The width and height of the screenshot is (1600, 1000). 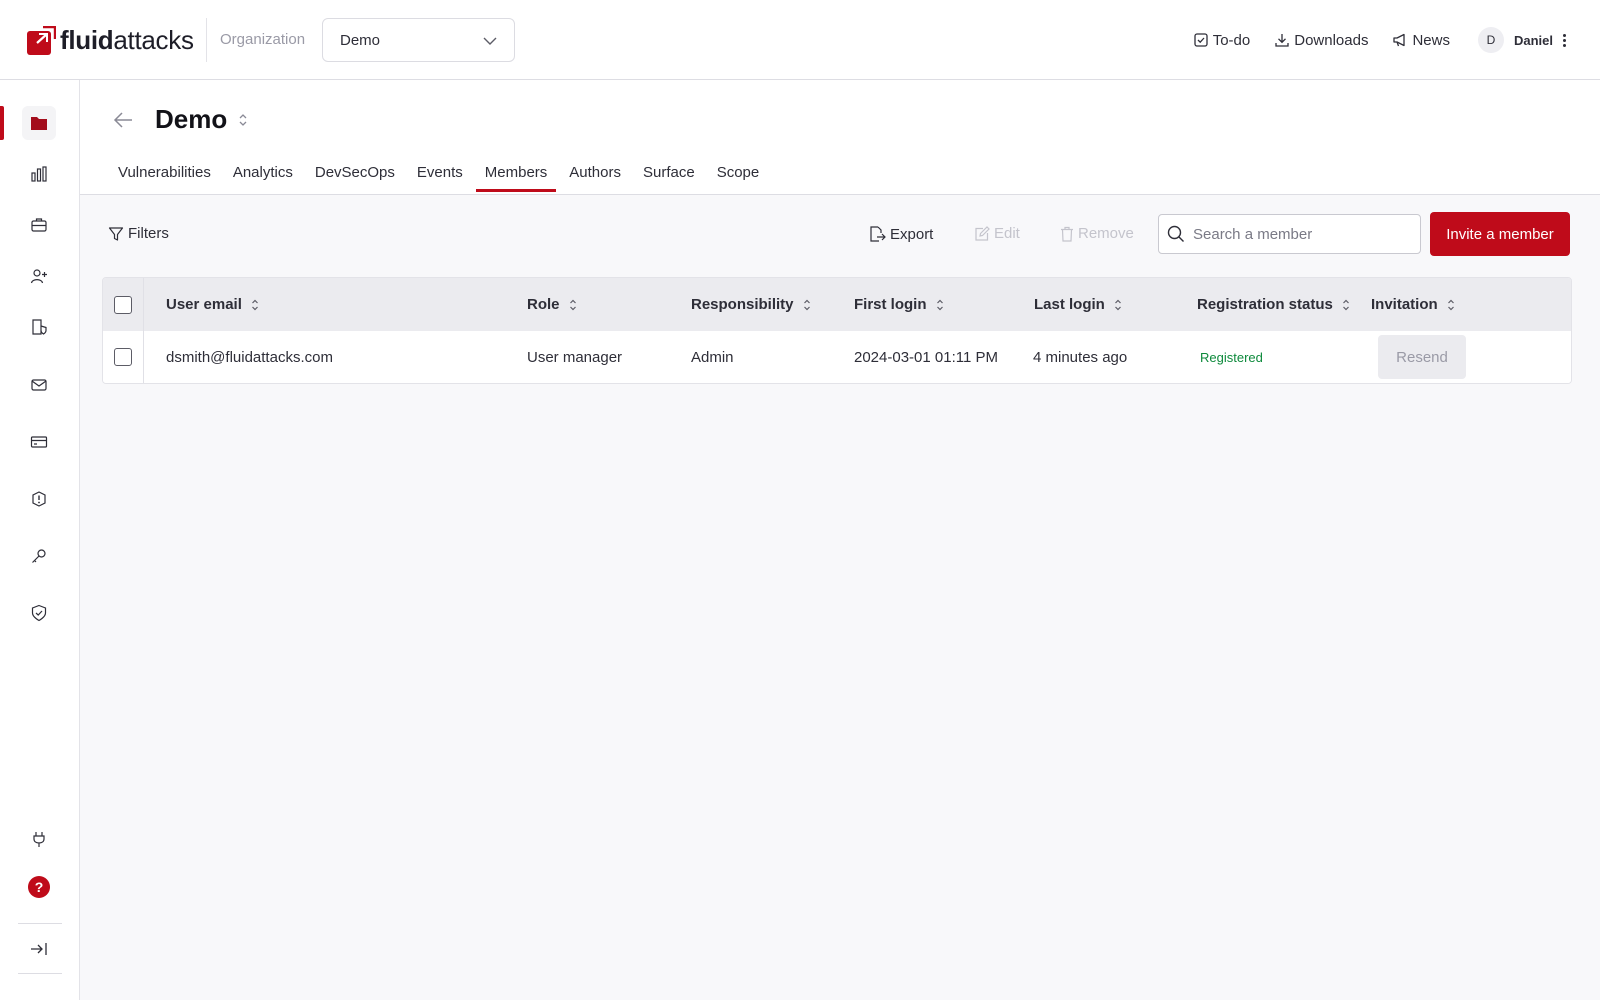 What do you see at coordinates (1404, 304) in the screenshot?
I see `column-label: Invitation` at bounding box center [1404, 304].